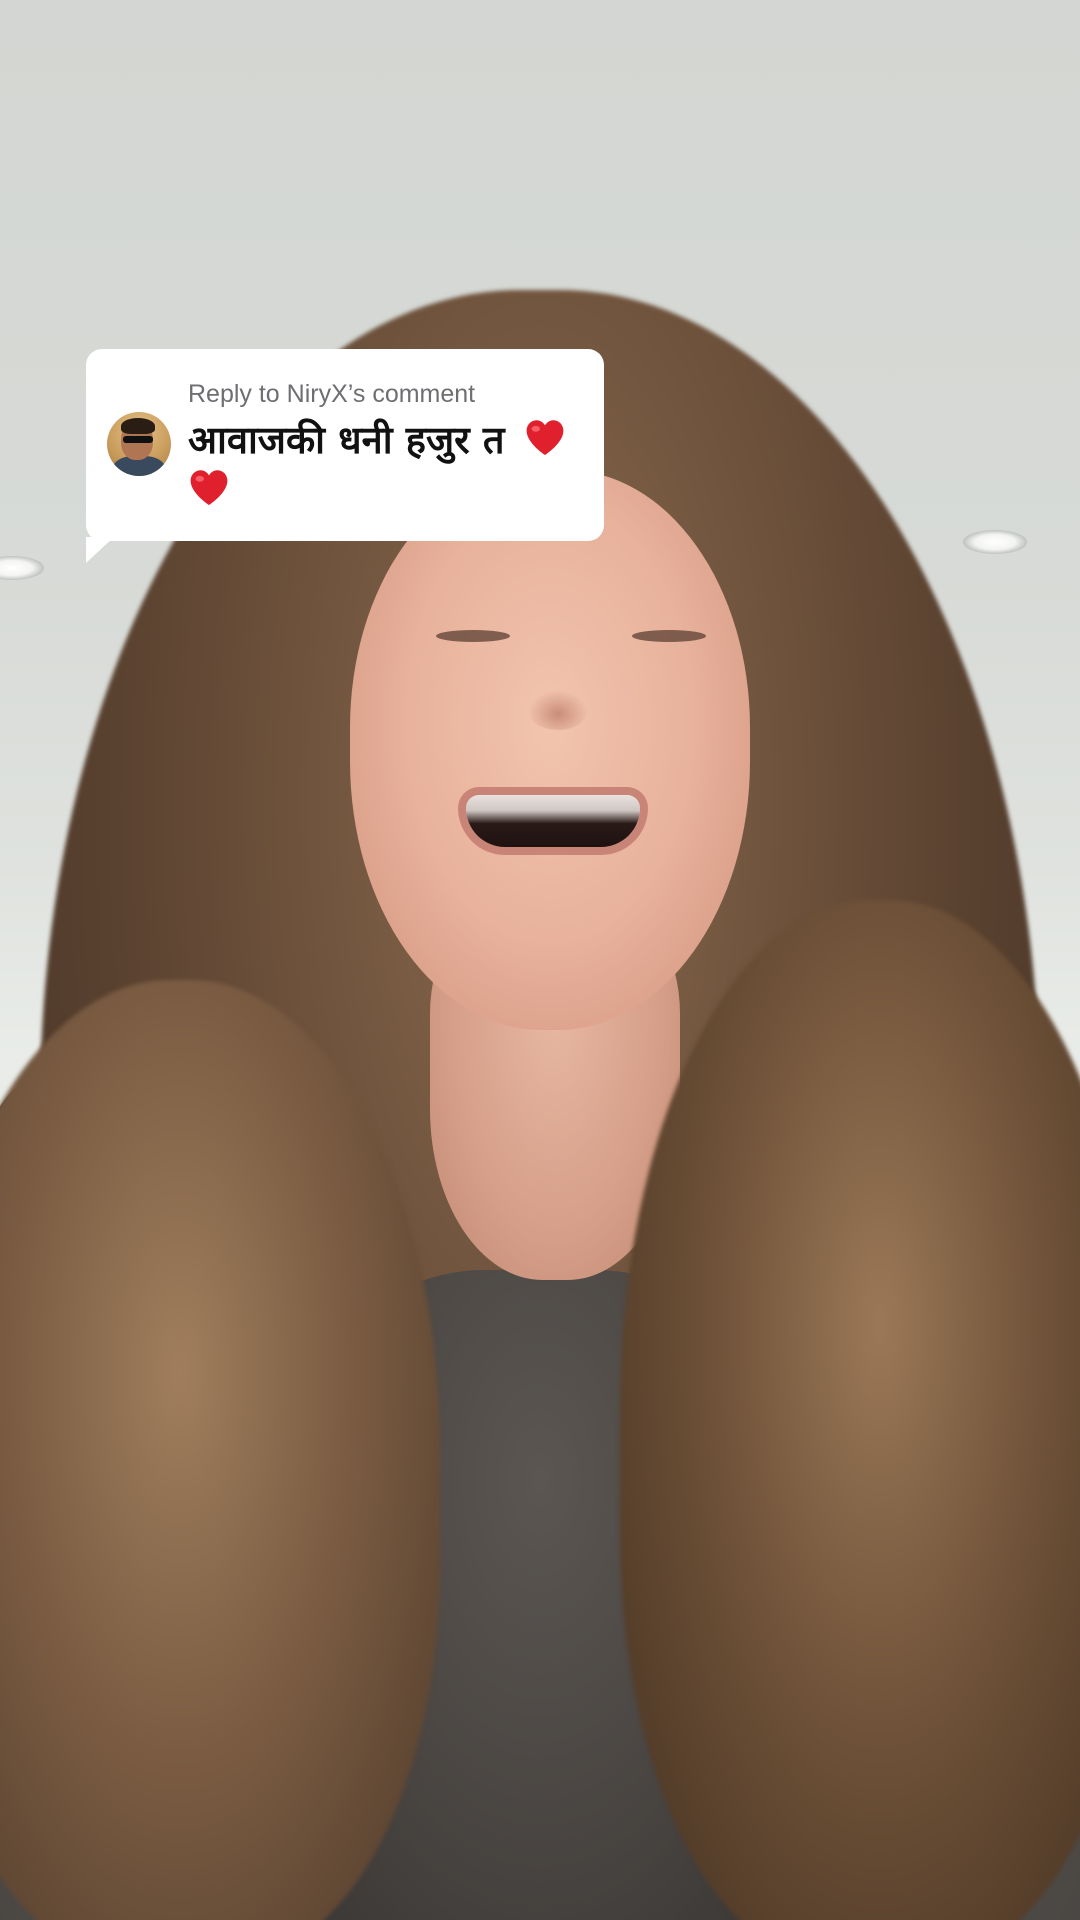 Image resolution: width=1080 pixels, height=1920 pixels. Describe the element at coordinates (550, 750) in the screenshot. I see `face` at that location.